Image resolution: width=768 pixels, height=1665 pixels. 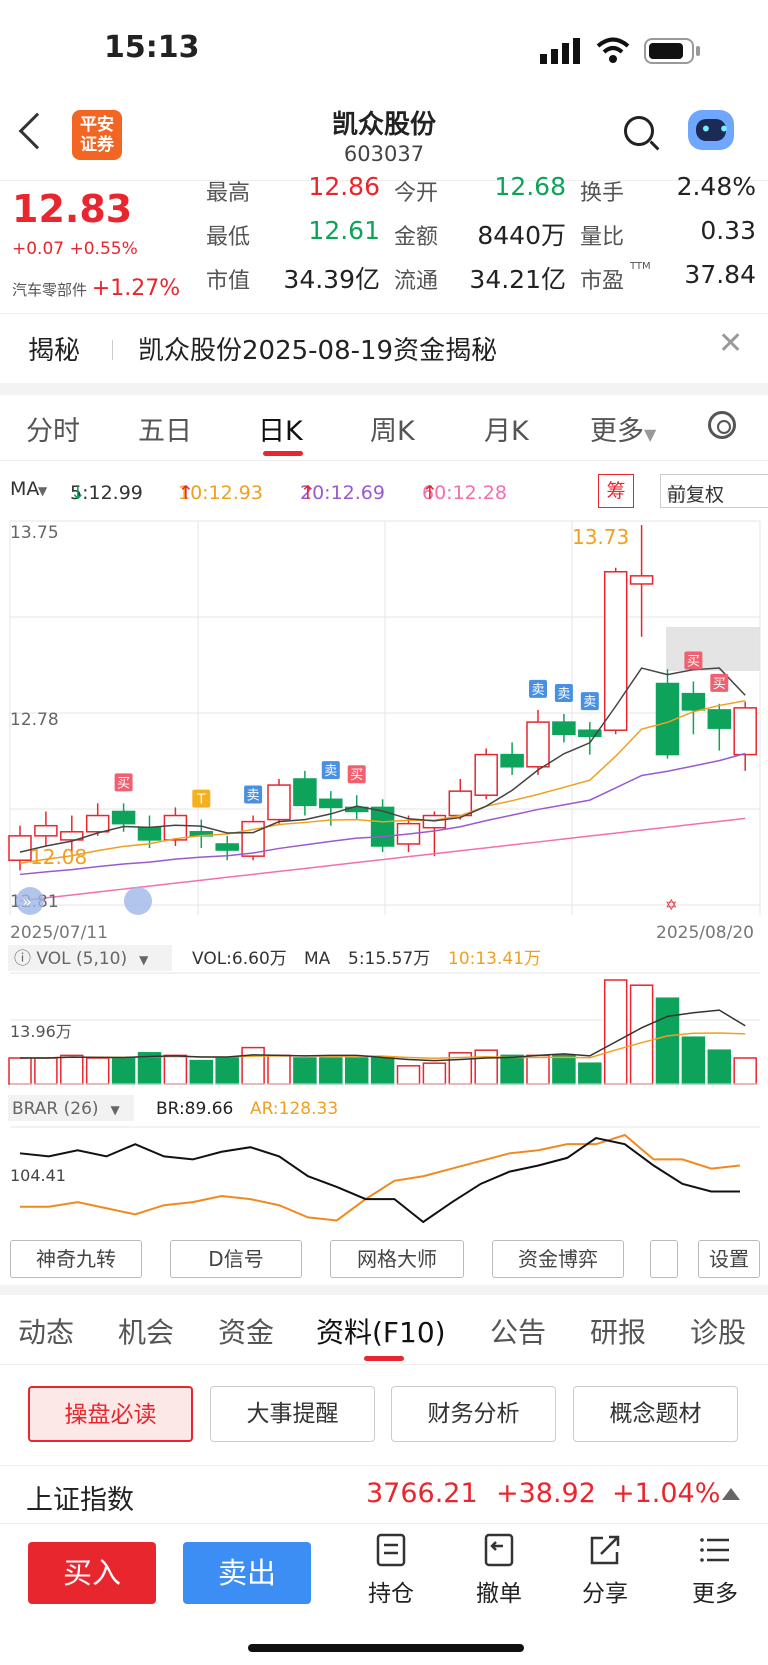 What do you see at coordinates (228, 237) in the screenshot?
I see `quote-label: 最低` at bounding box center [228, 237].